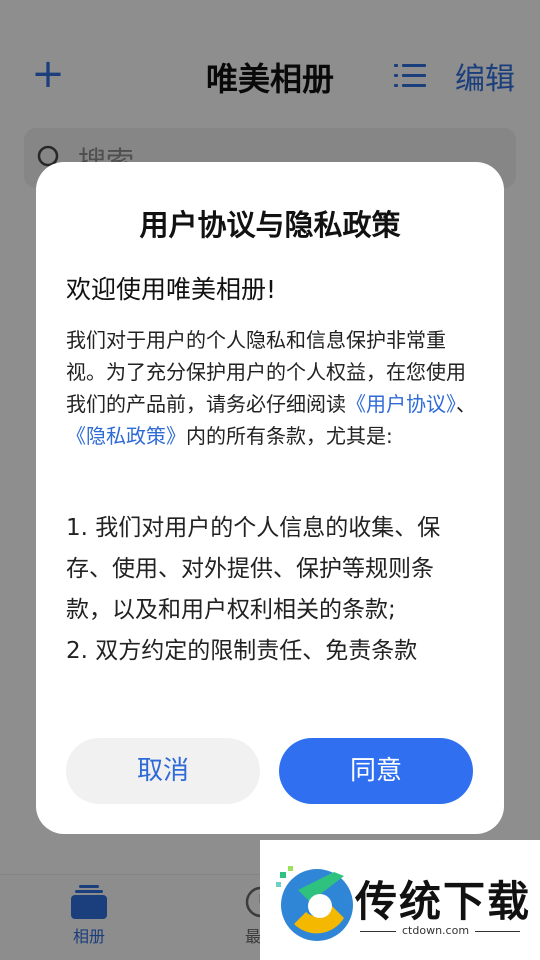 The width and height of the screenshot is (540, 960). What do you see at coordinates (401, 404) in the screenshot?
I see `user-agreement-link: 《用户协议》` at bounding box center [401, 404].